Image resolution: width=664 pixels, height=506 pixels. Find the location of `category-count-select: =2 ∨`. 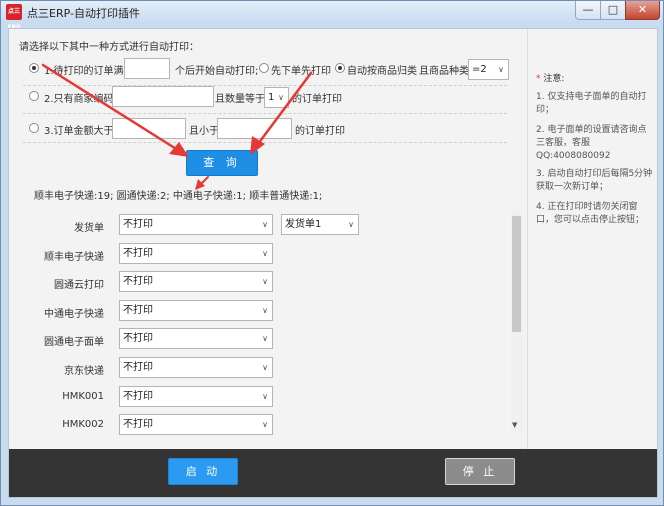

category-count-select: =2 ∨ is located at coordinates (488, 69).